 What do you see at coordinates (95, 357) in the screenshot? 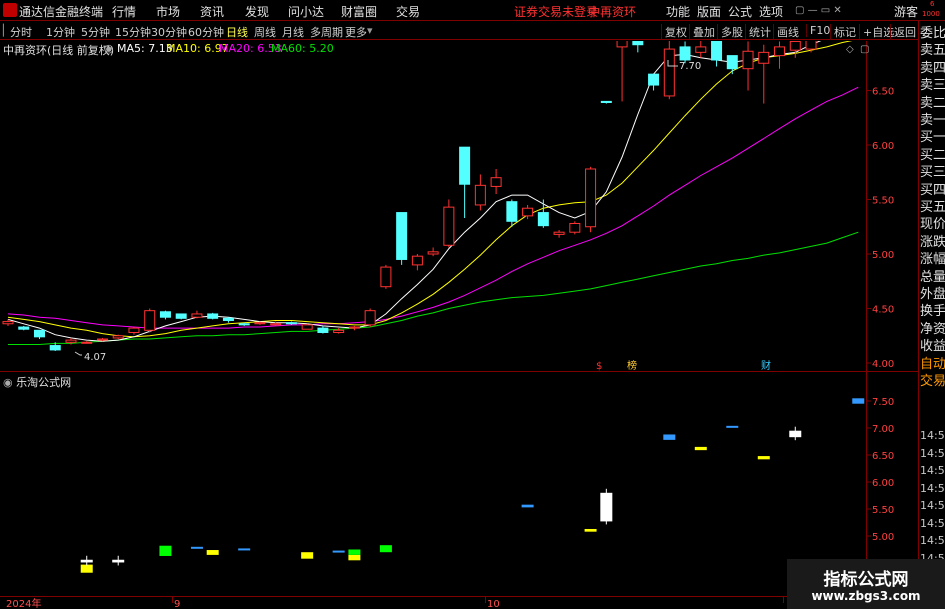
I see `low-price-label: 4.07` at bounding box center [95, 357].